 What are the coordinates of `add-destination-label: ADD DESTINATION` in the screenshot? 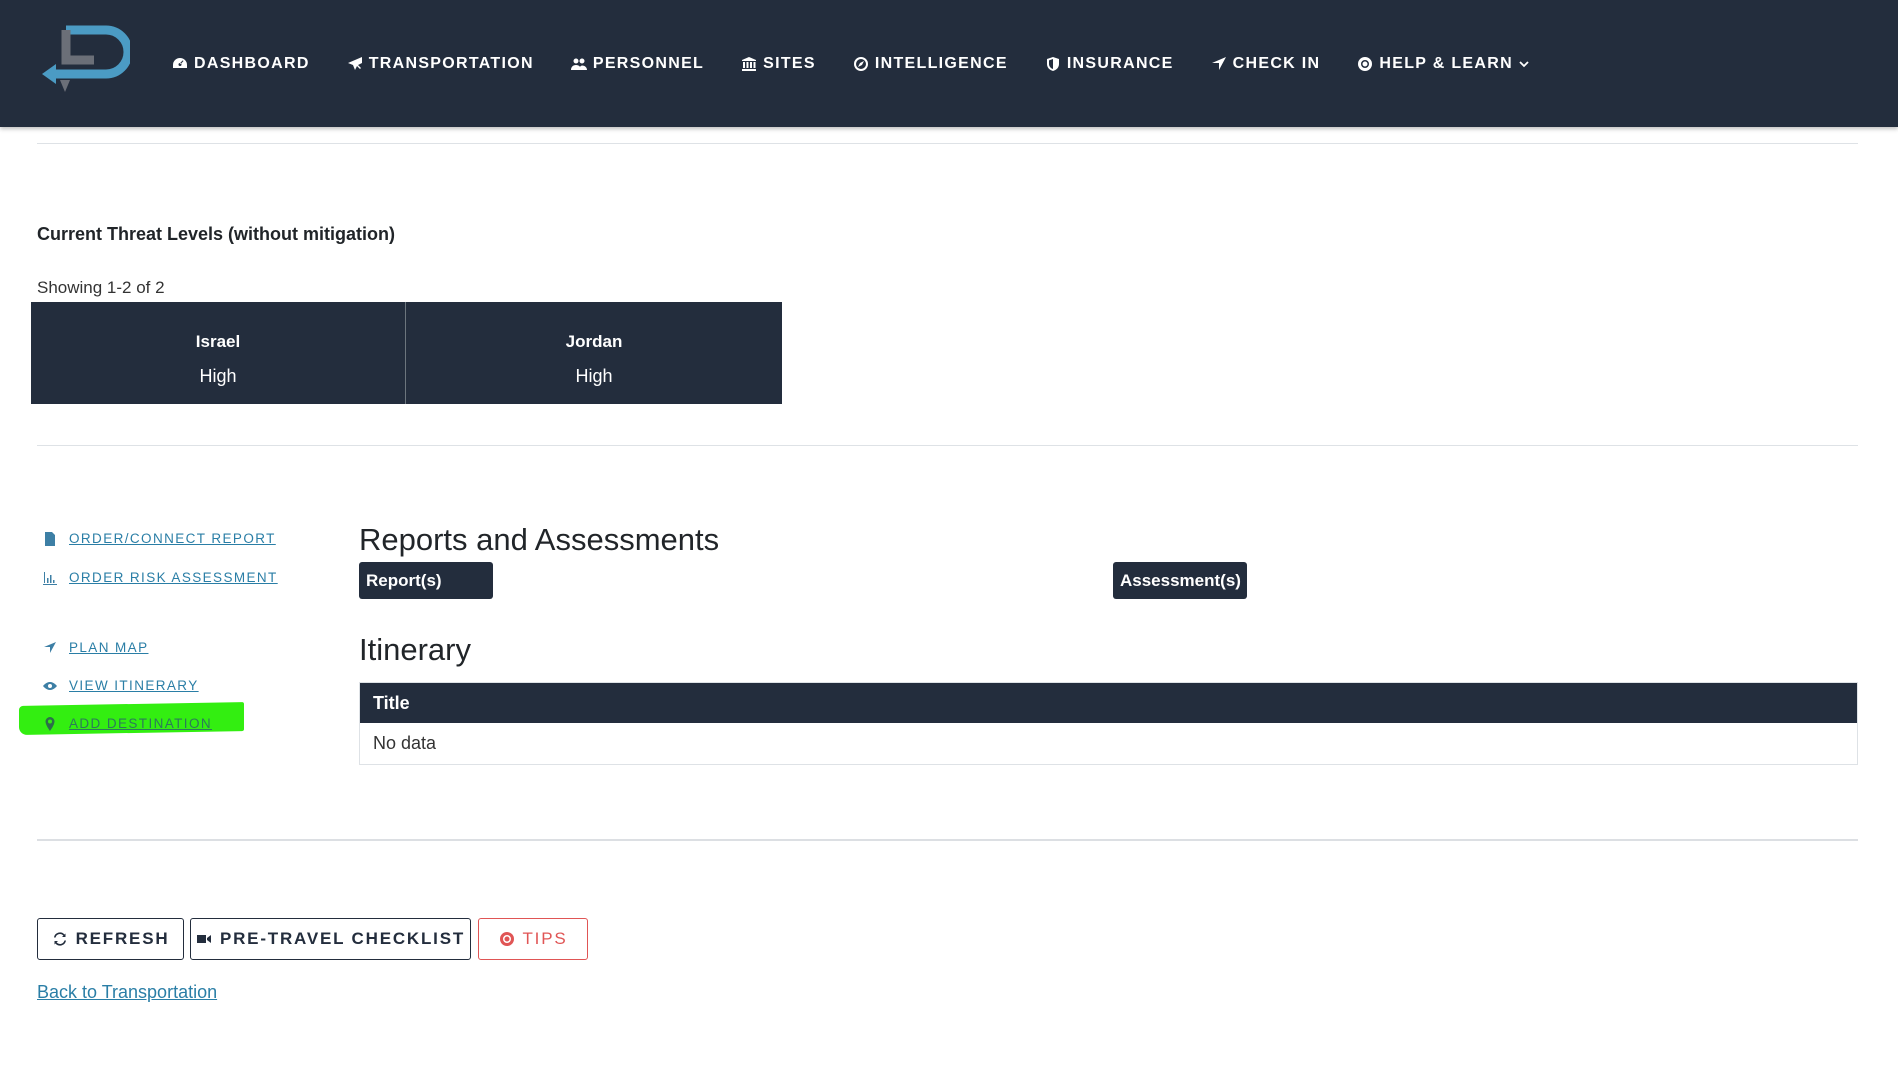 It's located at (141, 723).